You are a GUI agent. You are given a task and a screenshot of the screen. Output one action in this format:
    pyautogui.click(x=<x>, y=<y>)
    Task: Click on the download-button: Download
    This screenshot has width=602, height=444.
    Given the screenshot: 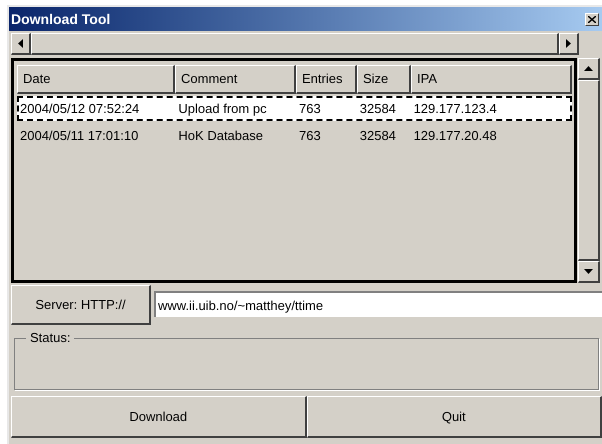 What is the action you would take?
    pyautogui.click(x=158, y=417)
    